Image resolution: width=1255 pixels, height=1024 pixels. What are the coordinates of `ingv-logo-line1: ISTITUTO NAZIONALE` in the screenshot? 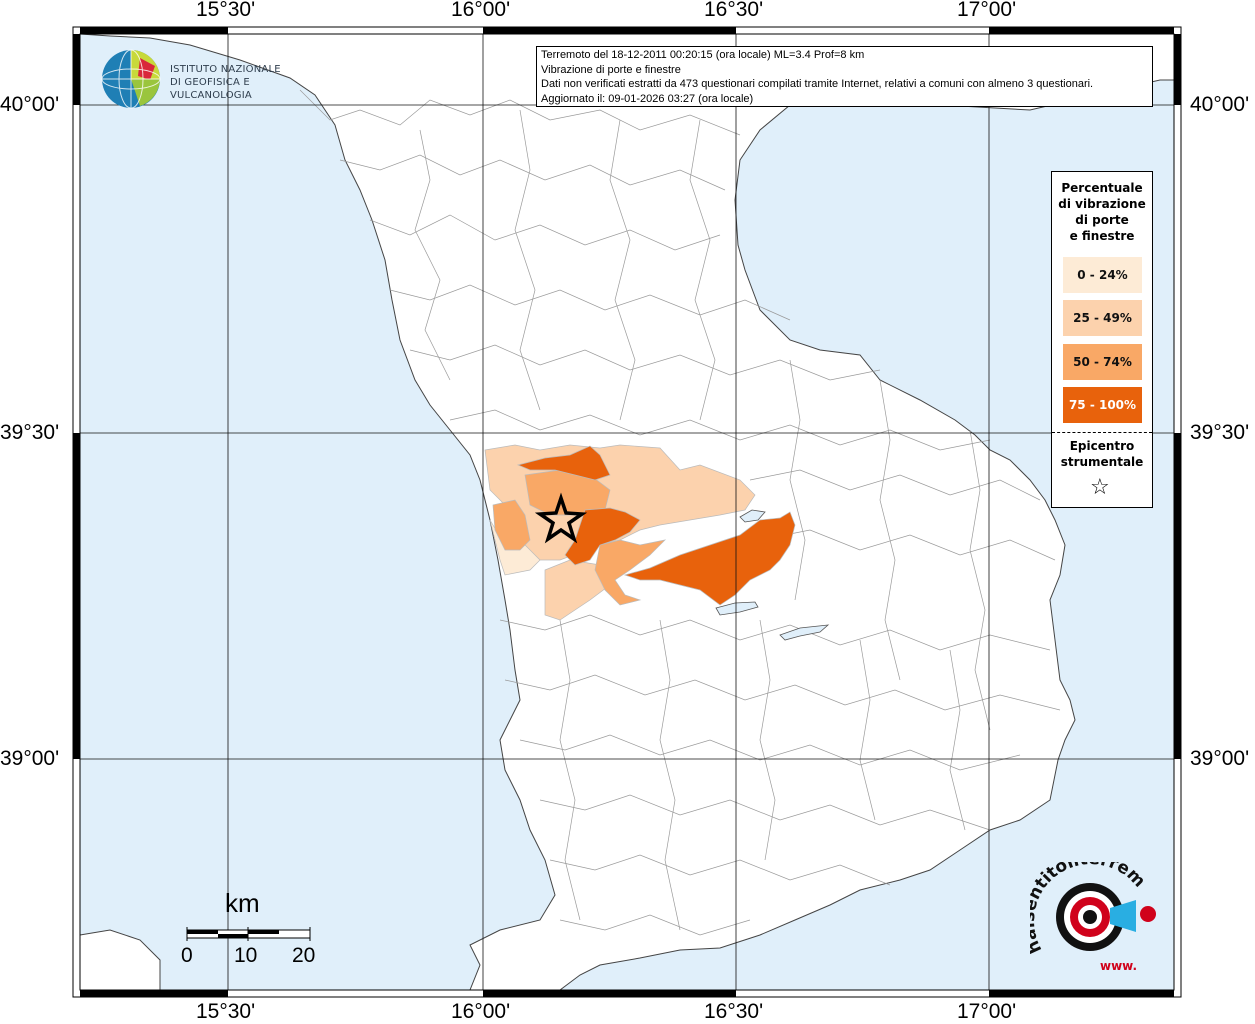 It's located at (225, 69).